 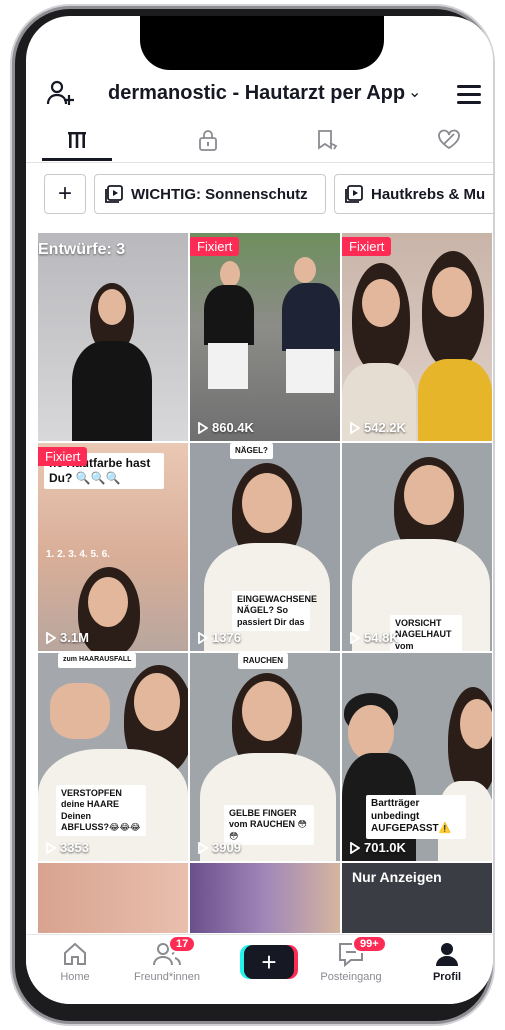 What do you see at coordinates (447, 977) in the screenshot?
I see `nav-label: Profil` at bounding box center [447, 977].